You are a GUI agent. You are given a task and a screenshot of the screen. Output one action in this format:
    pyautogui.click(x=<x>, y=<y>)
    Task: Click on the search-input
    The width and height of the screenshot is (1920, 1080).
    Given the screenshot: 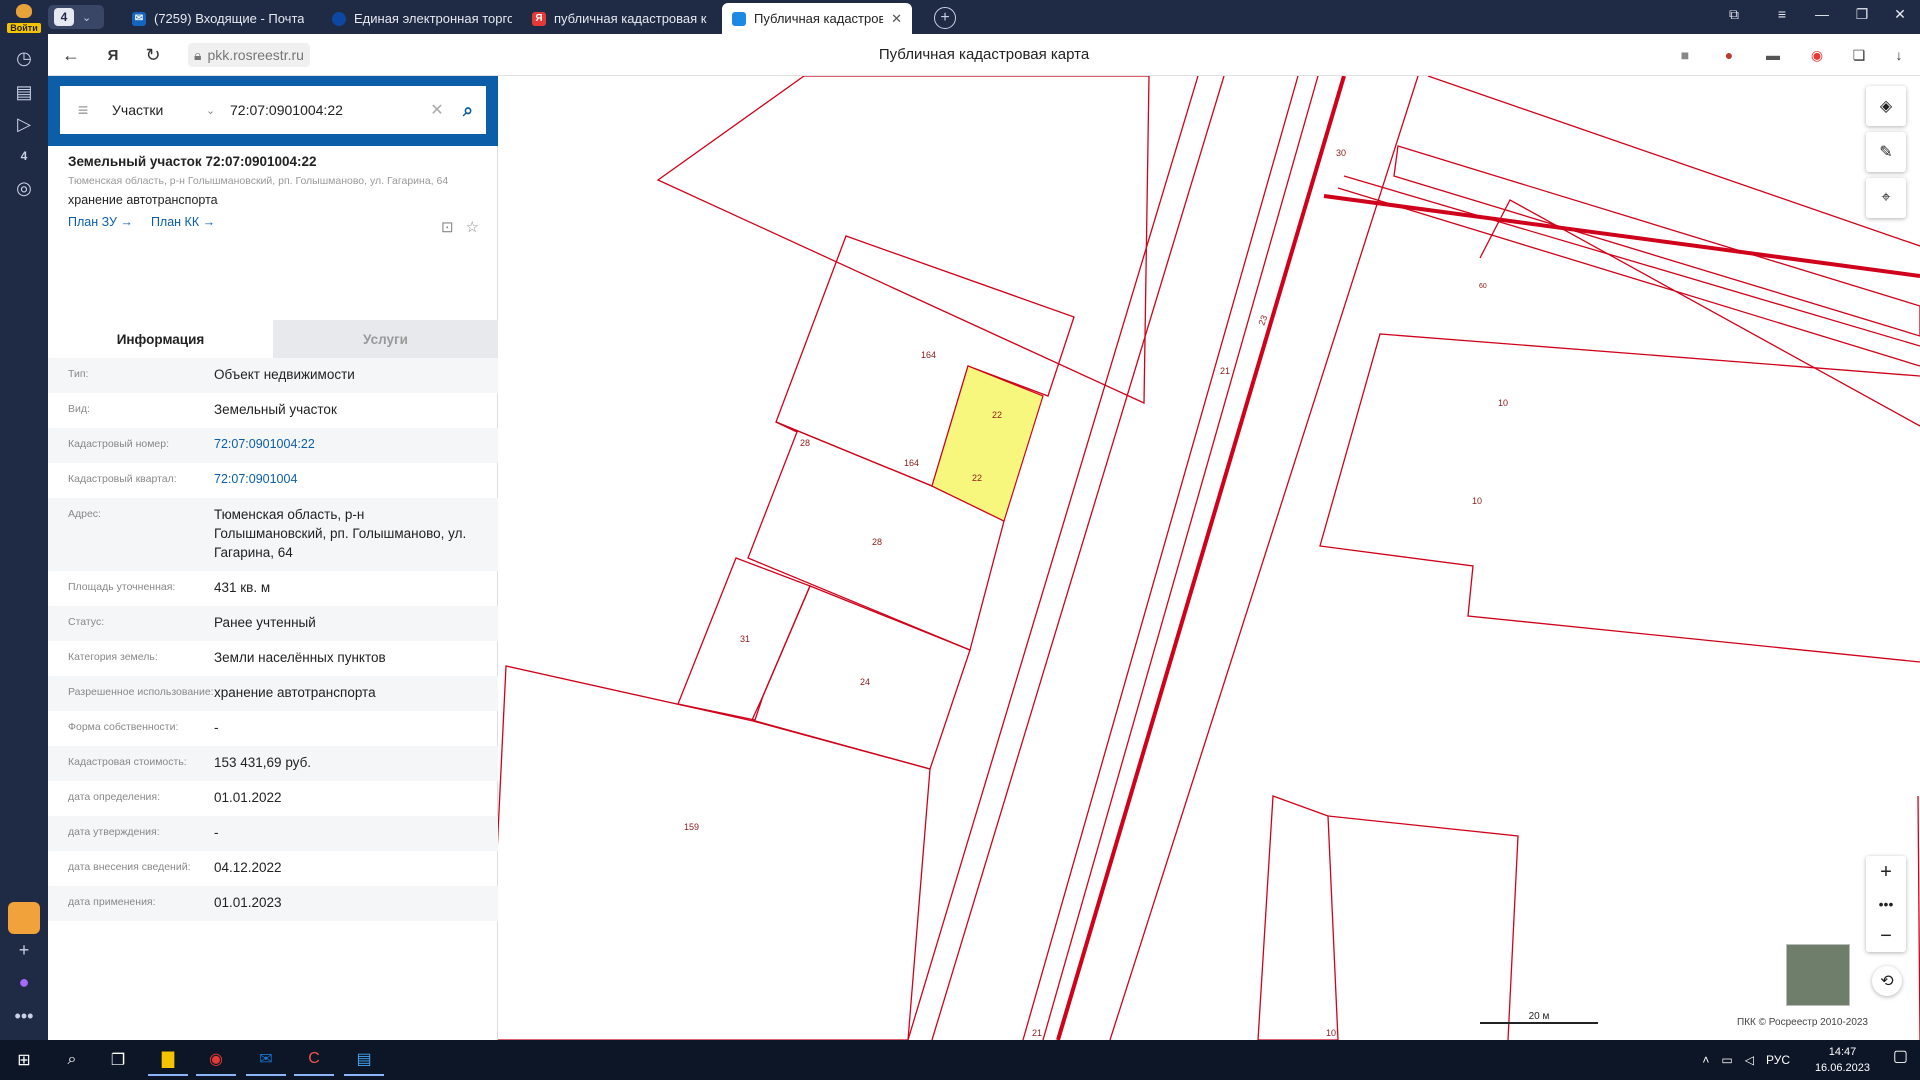 What is the action you would take?
    pyautogui.click(x=327, y=110)
    